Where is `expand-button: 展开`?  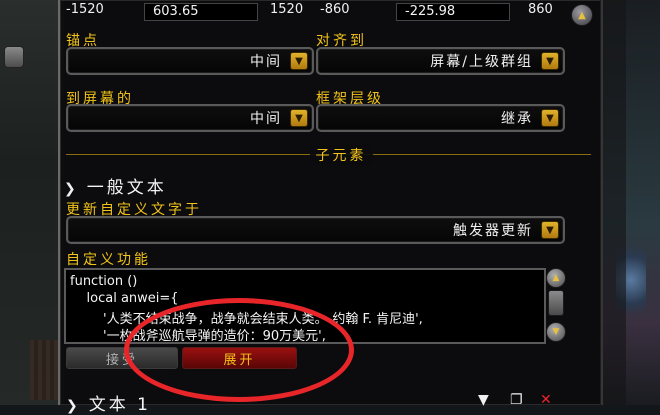
expand-button: 展开 is located at coordinates (239, 358).